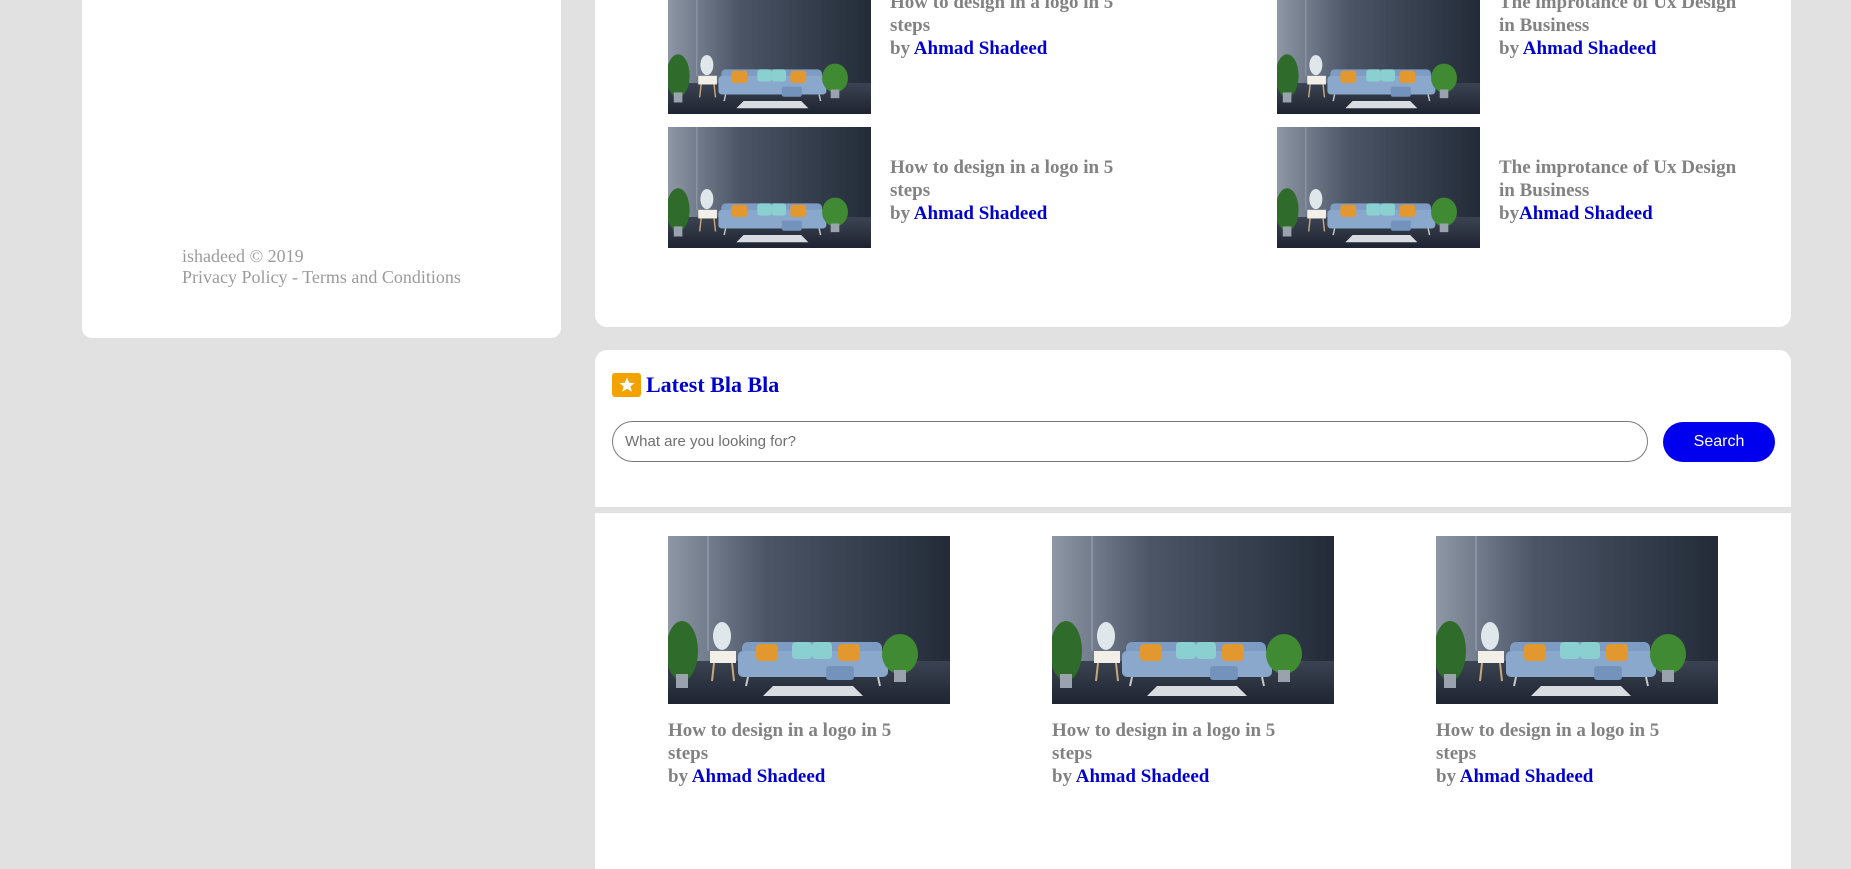 Image resolution: width=1851 pixels, height=869 pixels. I want to click on section-title: Latest Bla Bla, so click(695, 385).